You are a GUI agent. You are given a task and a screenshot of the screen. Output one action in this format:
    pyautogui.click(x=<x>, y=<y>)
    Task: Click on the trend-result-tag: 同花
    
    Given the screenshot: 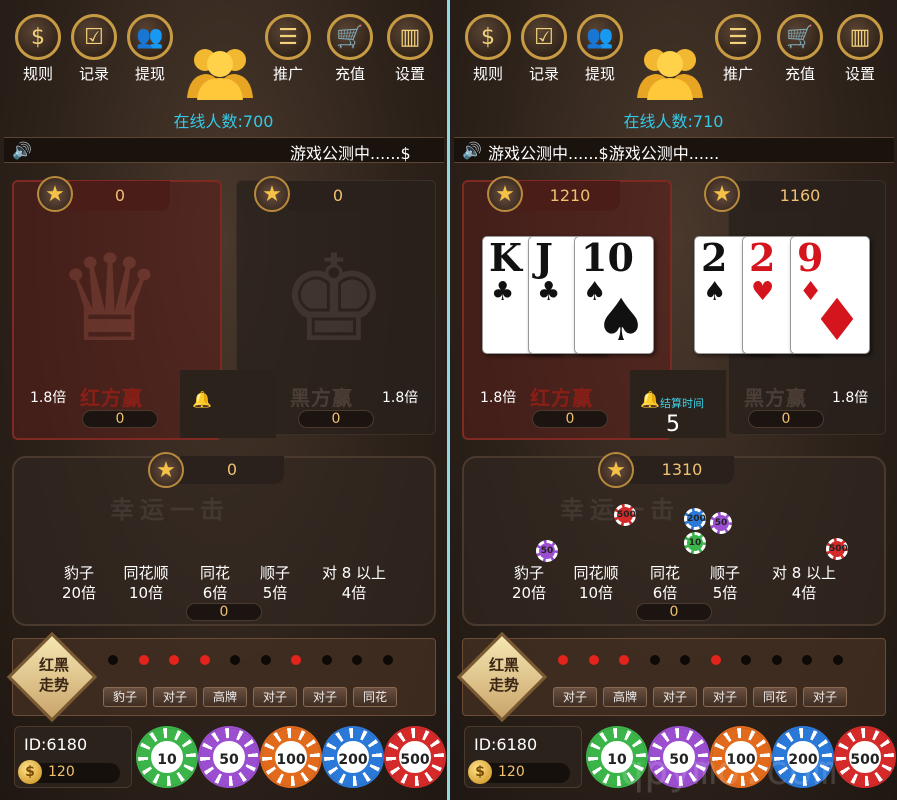 What is the action you would take?
    pyautogui.click(x=375, y=697)
    